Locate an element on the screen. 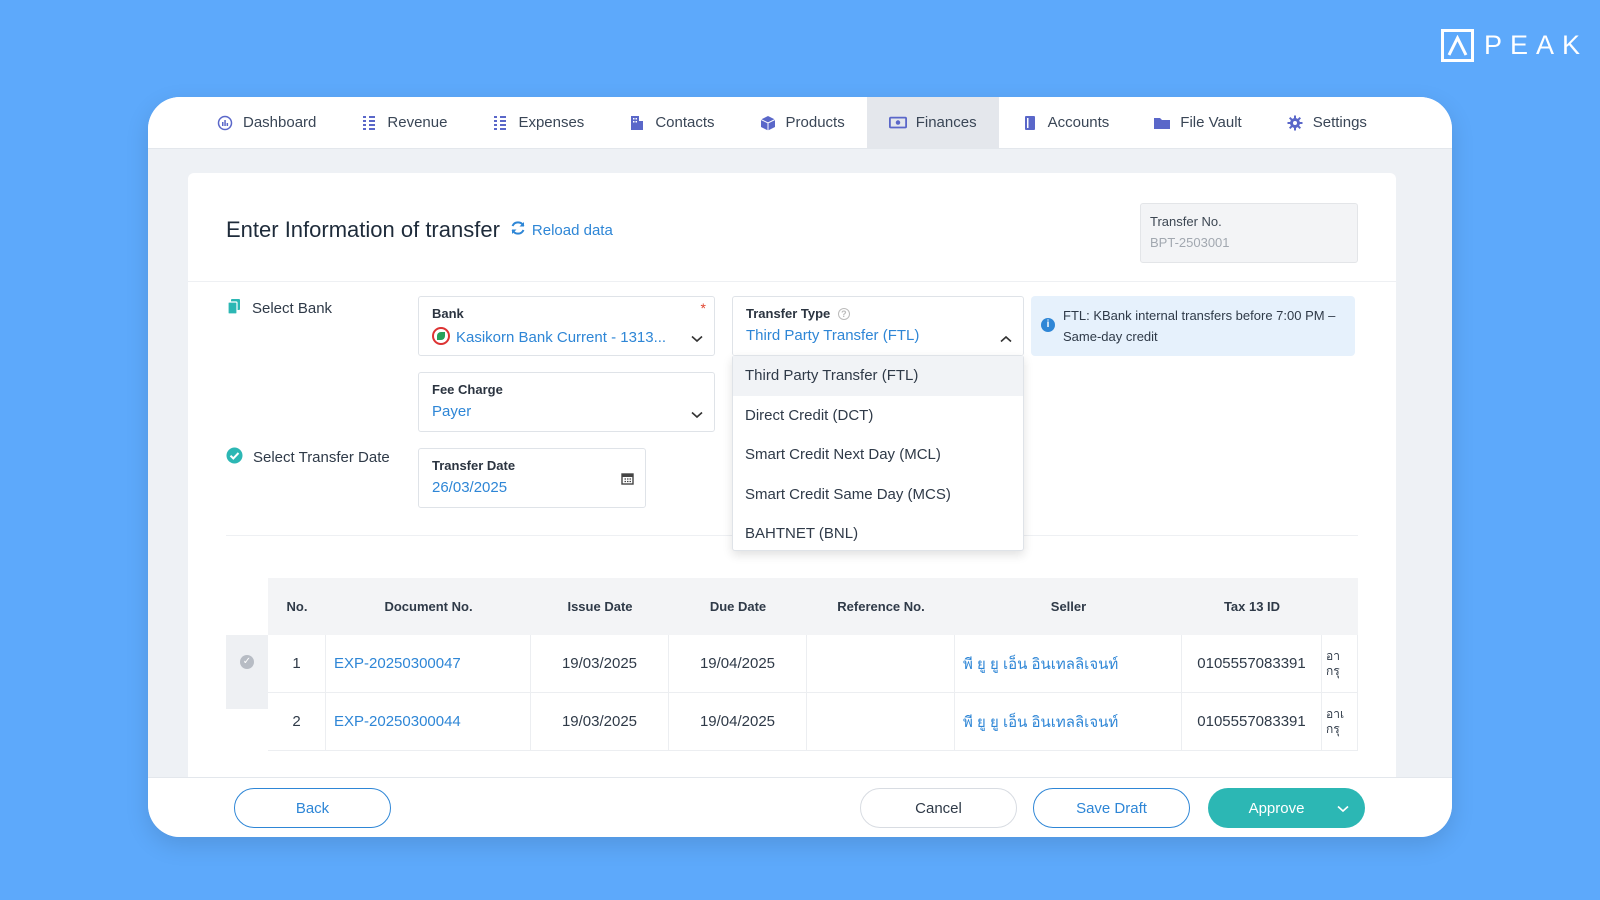 The width and height of the screenshot is (1600, 900). truncated-address: อา กรุ is located at coordinates (1340, 663).